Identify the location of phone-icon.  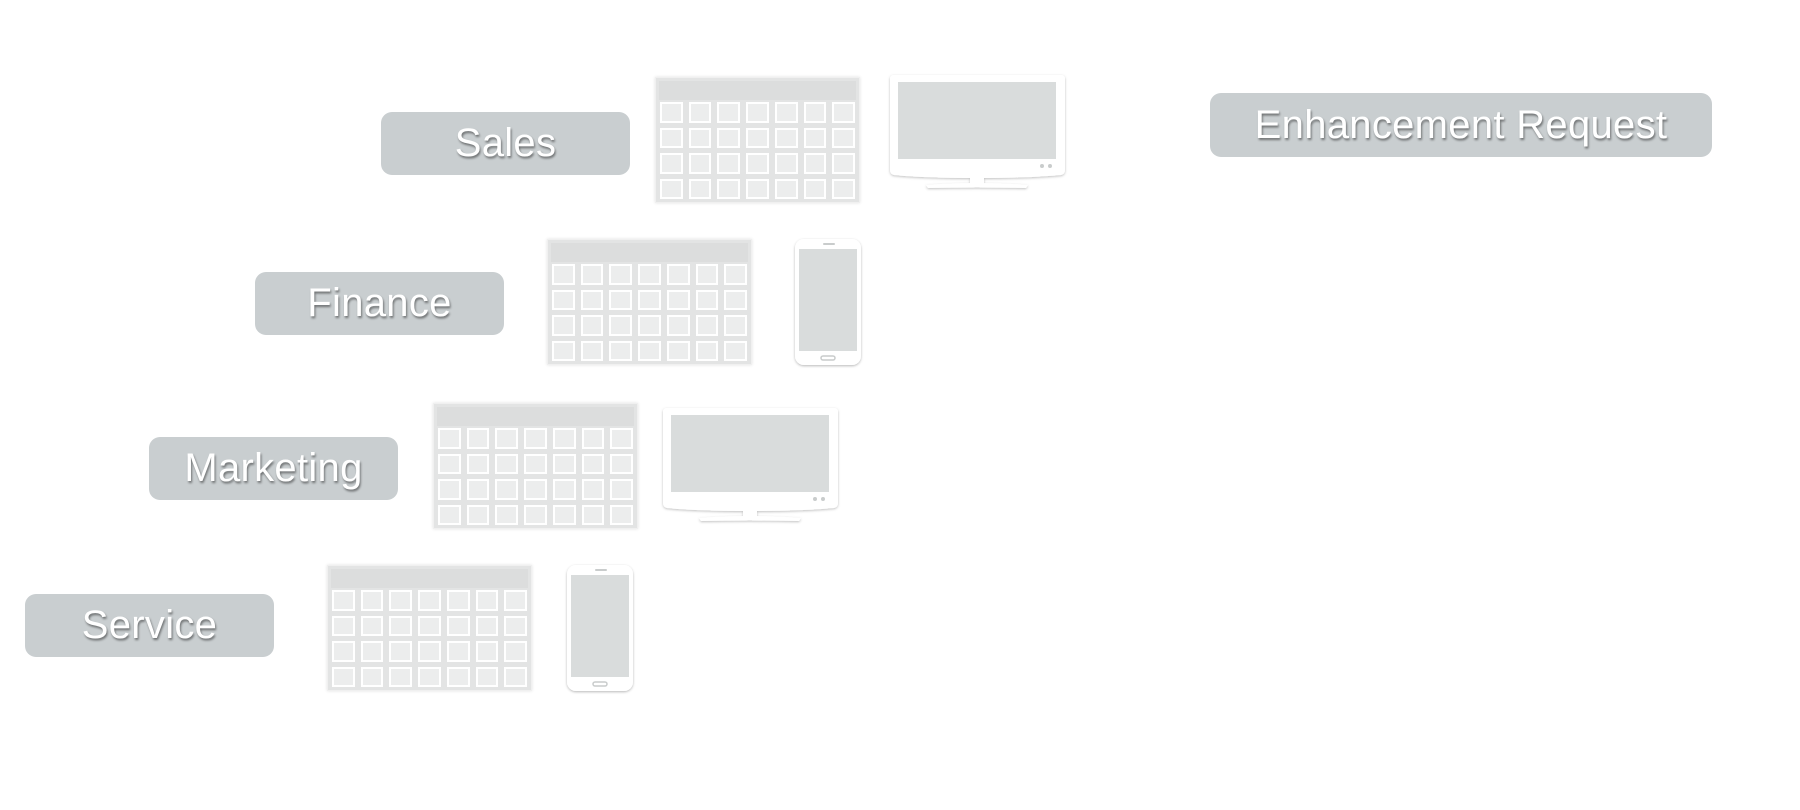
(601, 629).